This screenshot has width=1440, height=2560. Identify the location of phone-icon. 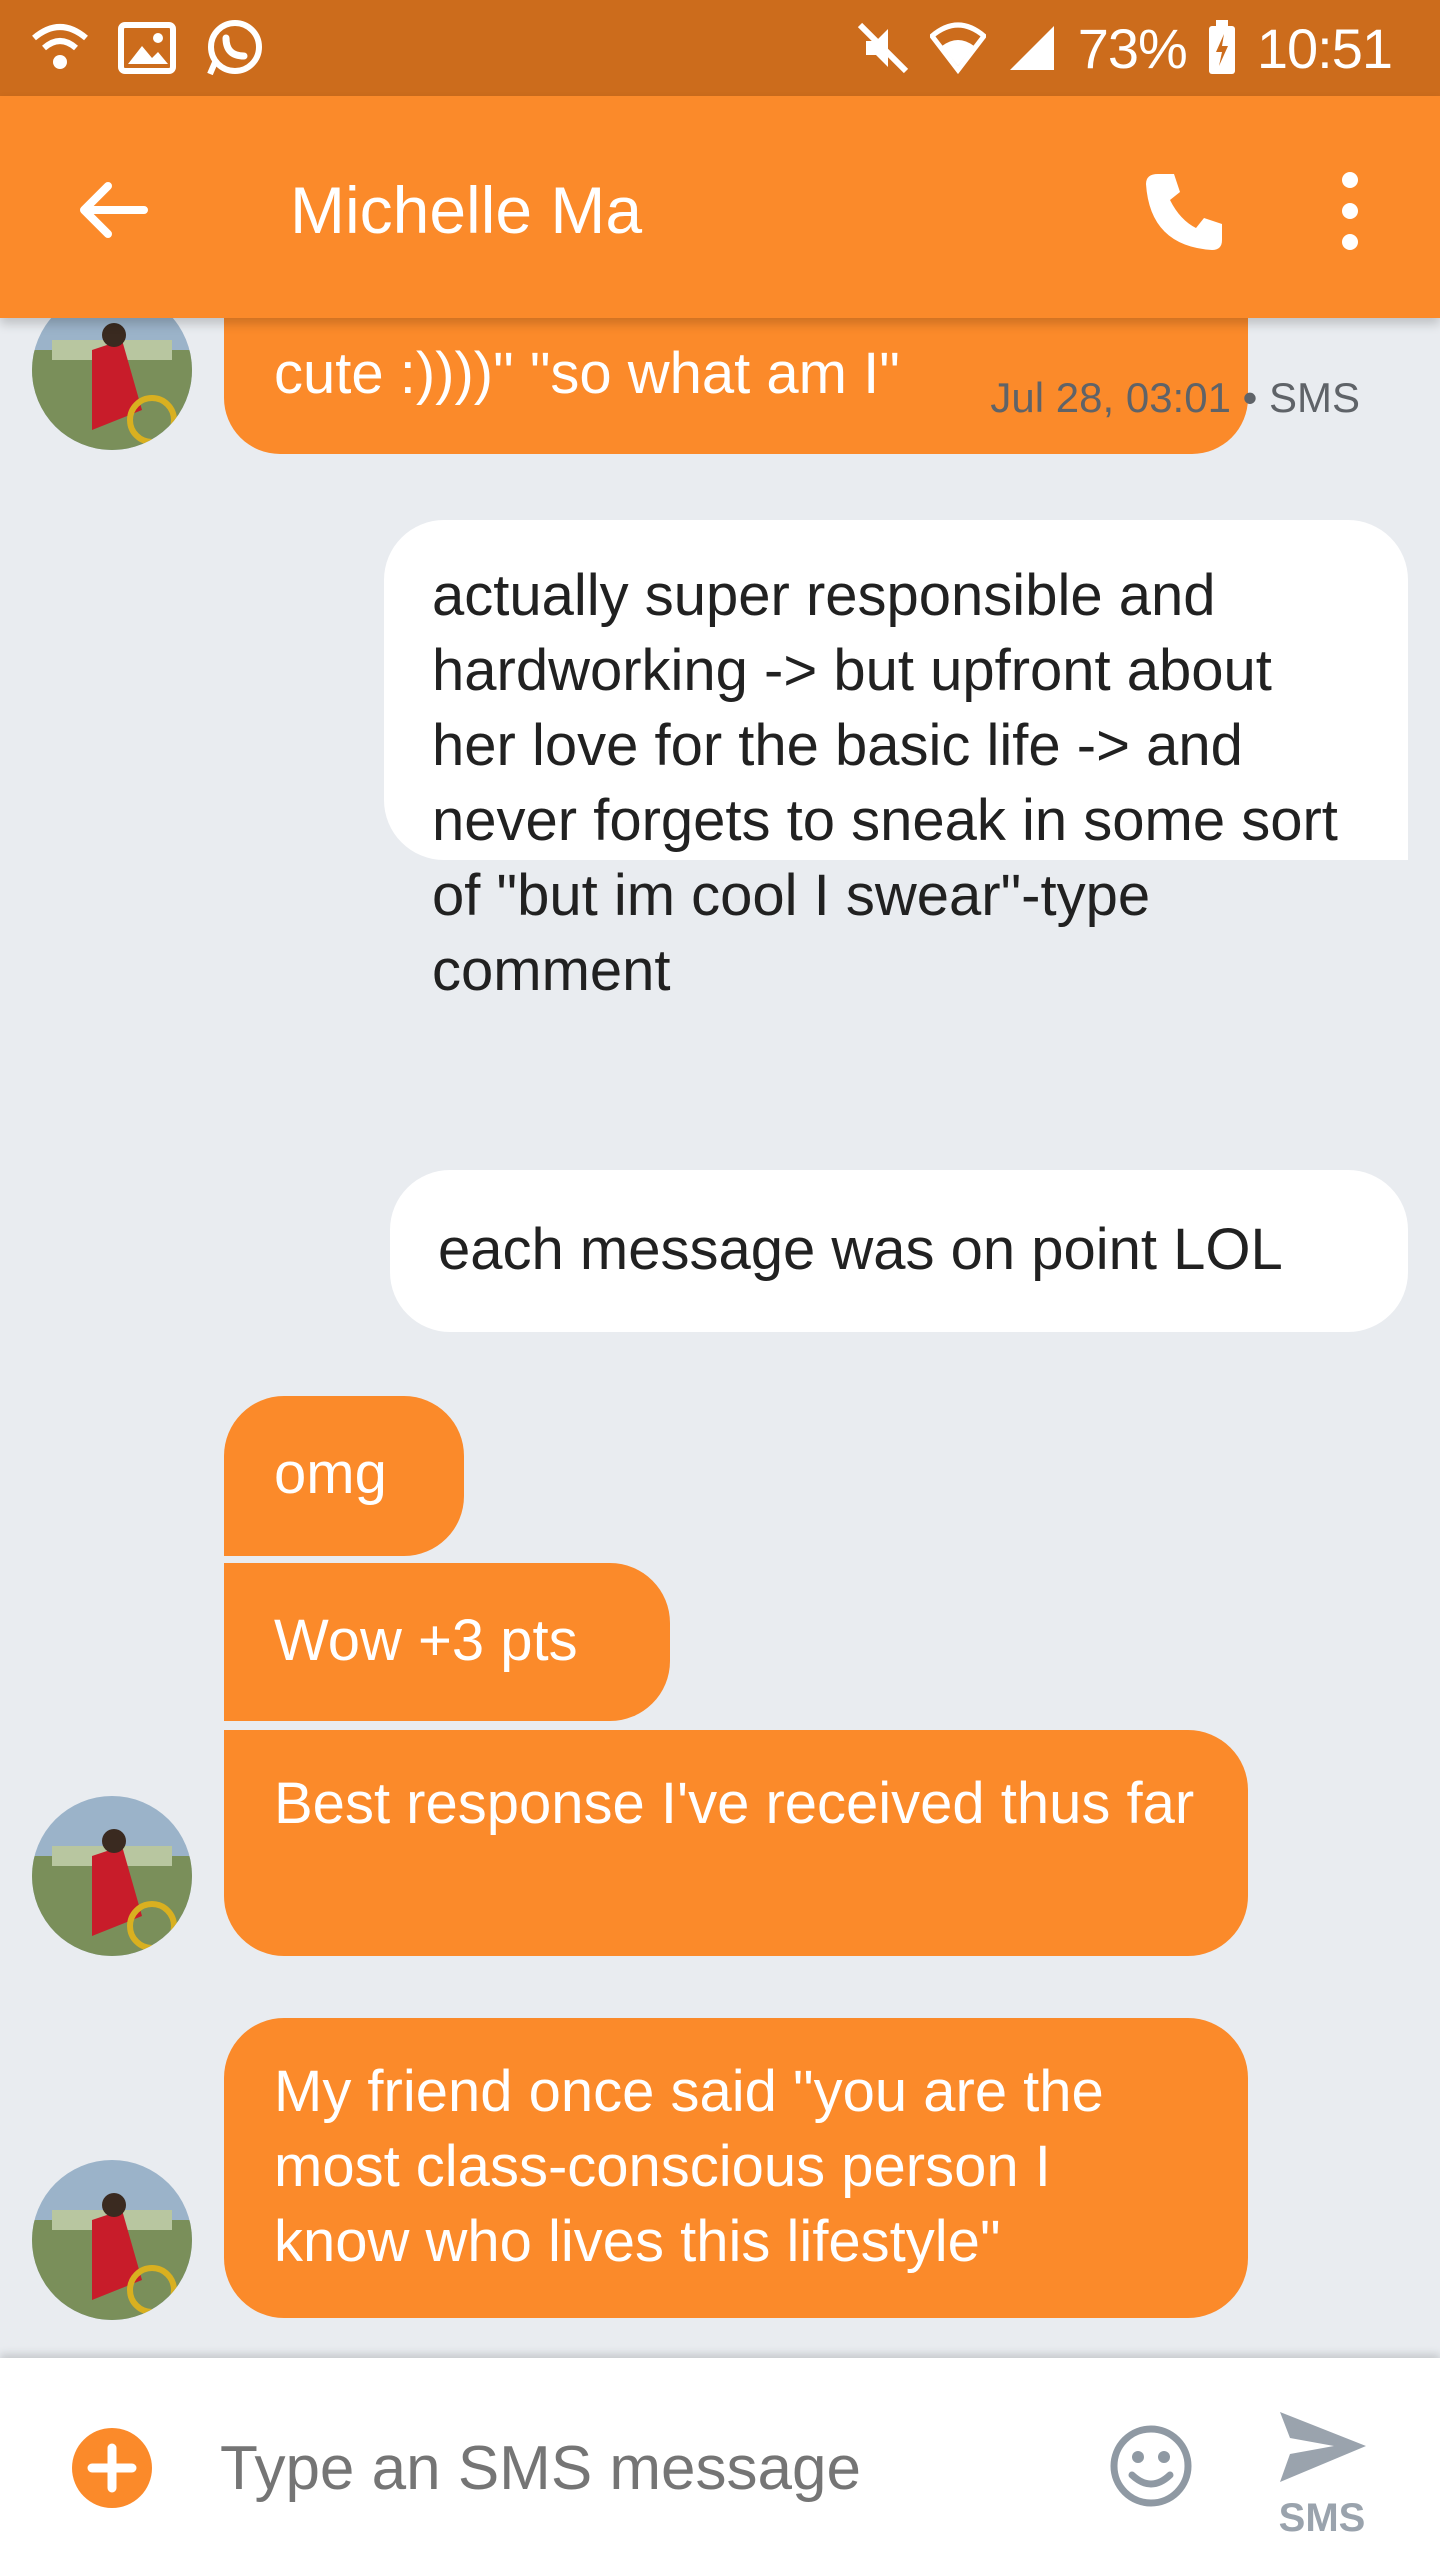
(1184, 212).